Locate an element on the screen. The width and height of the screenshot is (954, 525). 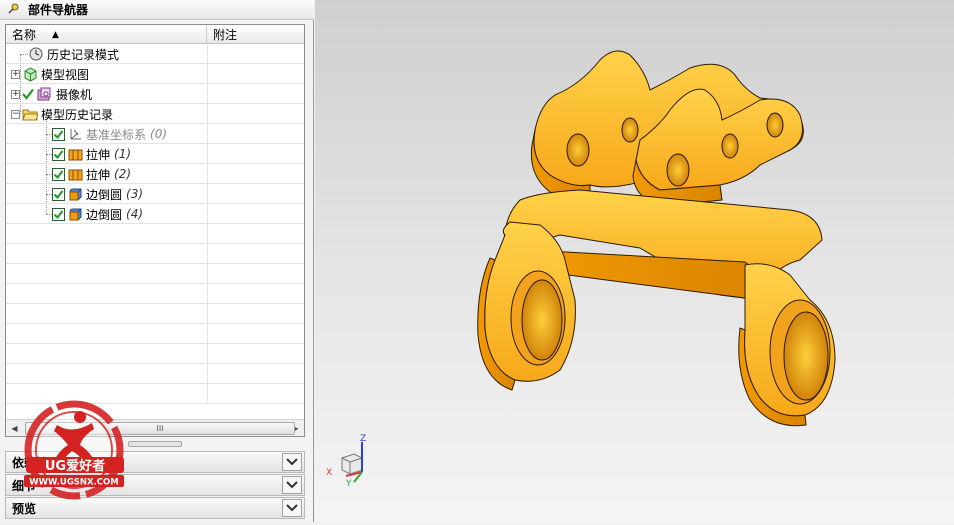
tree-header: 名称 ▲ 附注 is located at coordinates (155, 34).